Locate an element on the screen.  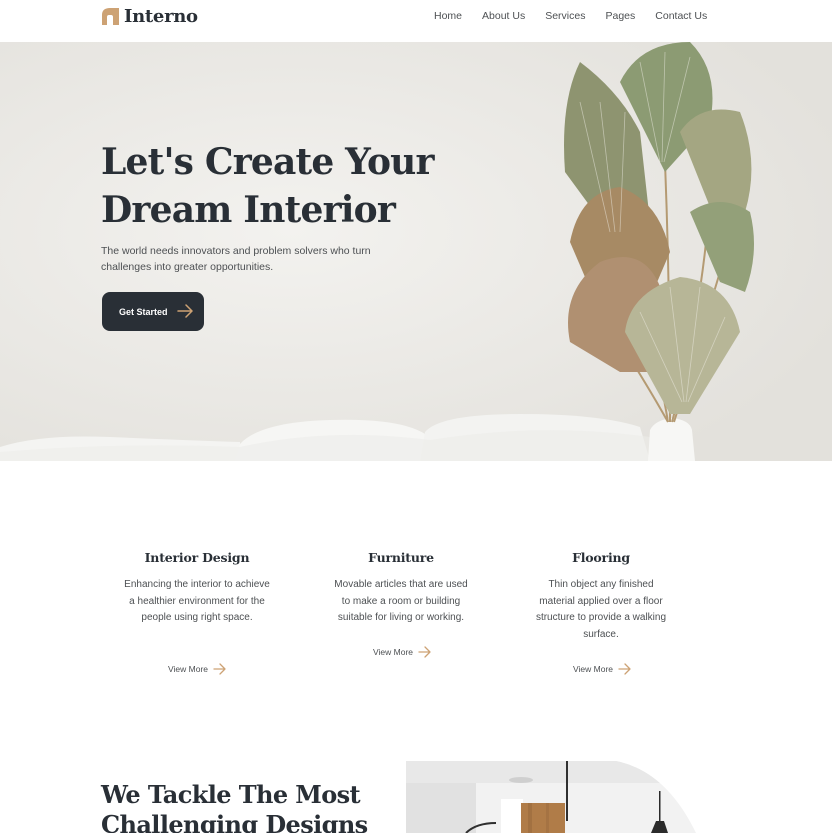
section-title: We Tackle The Most Challenging Designs is located at coordinates (234, 806).